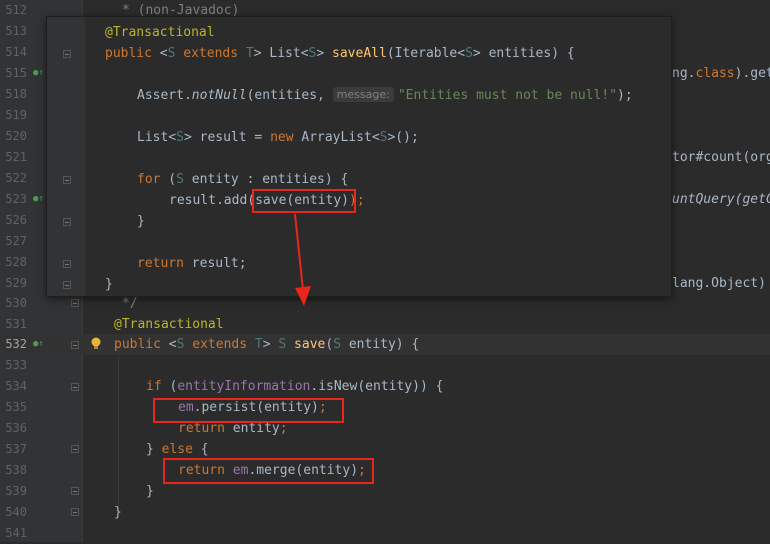 The height and width of the screenshot is (544, 770). Describe the element at coordinates (16, 449) in the screenshot. I see `line-number: 537` at that location.